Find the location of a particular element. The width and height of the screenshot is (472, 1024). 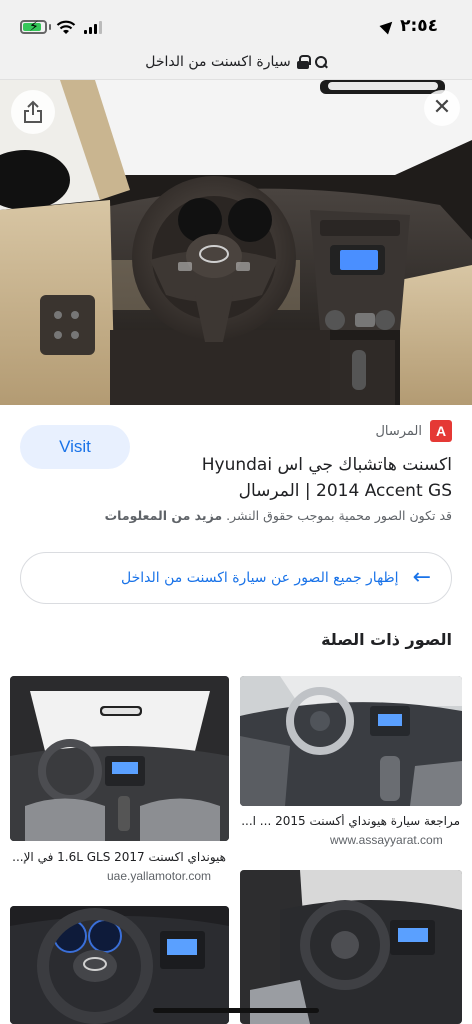

wifi-icon is located at coordinates (66, 27).